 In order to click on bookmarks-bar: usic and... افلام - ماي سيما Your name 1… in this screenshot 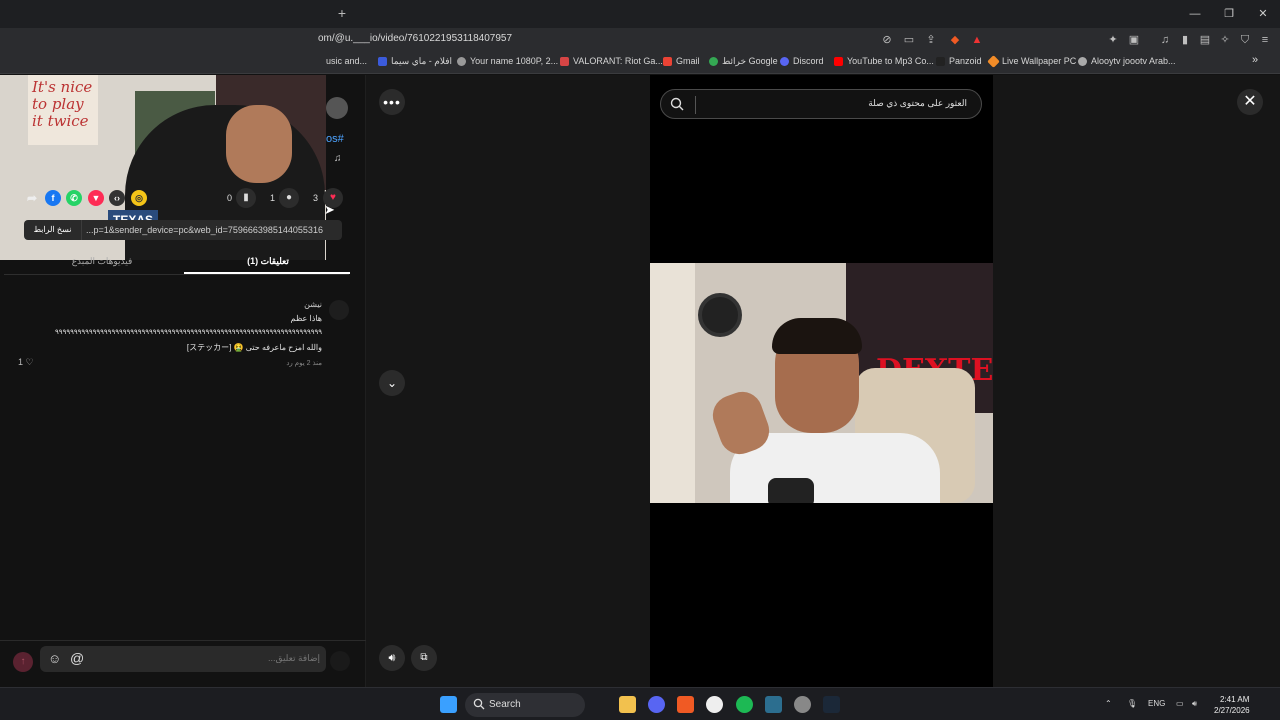, I will do `click(640, 63)`.